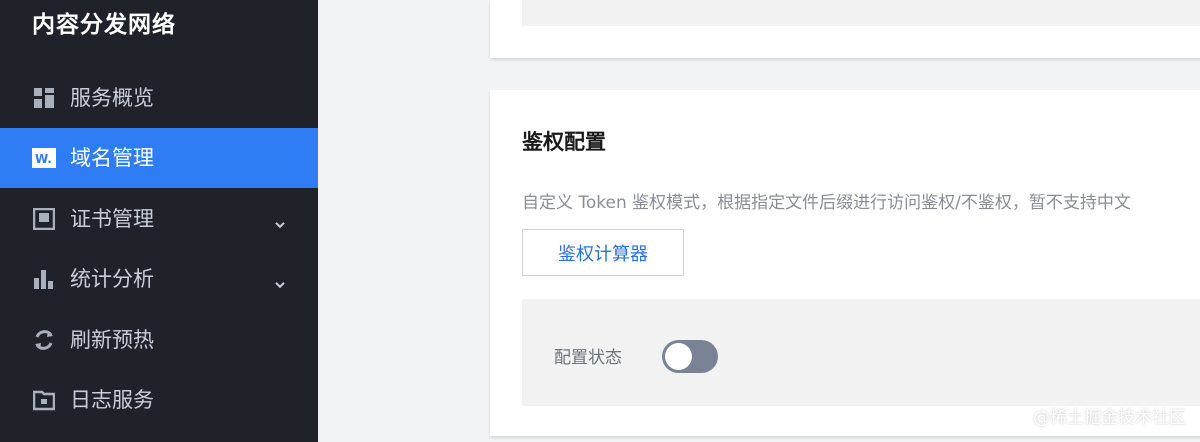 The height and width of the screenshot is (442, 1200). Describe the element at coordinates (112, 340) in the screenshot. I see `sidebar-item-label: 刷新预热` at that location.